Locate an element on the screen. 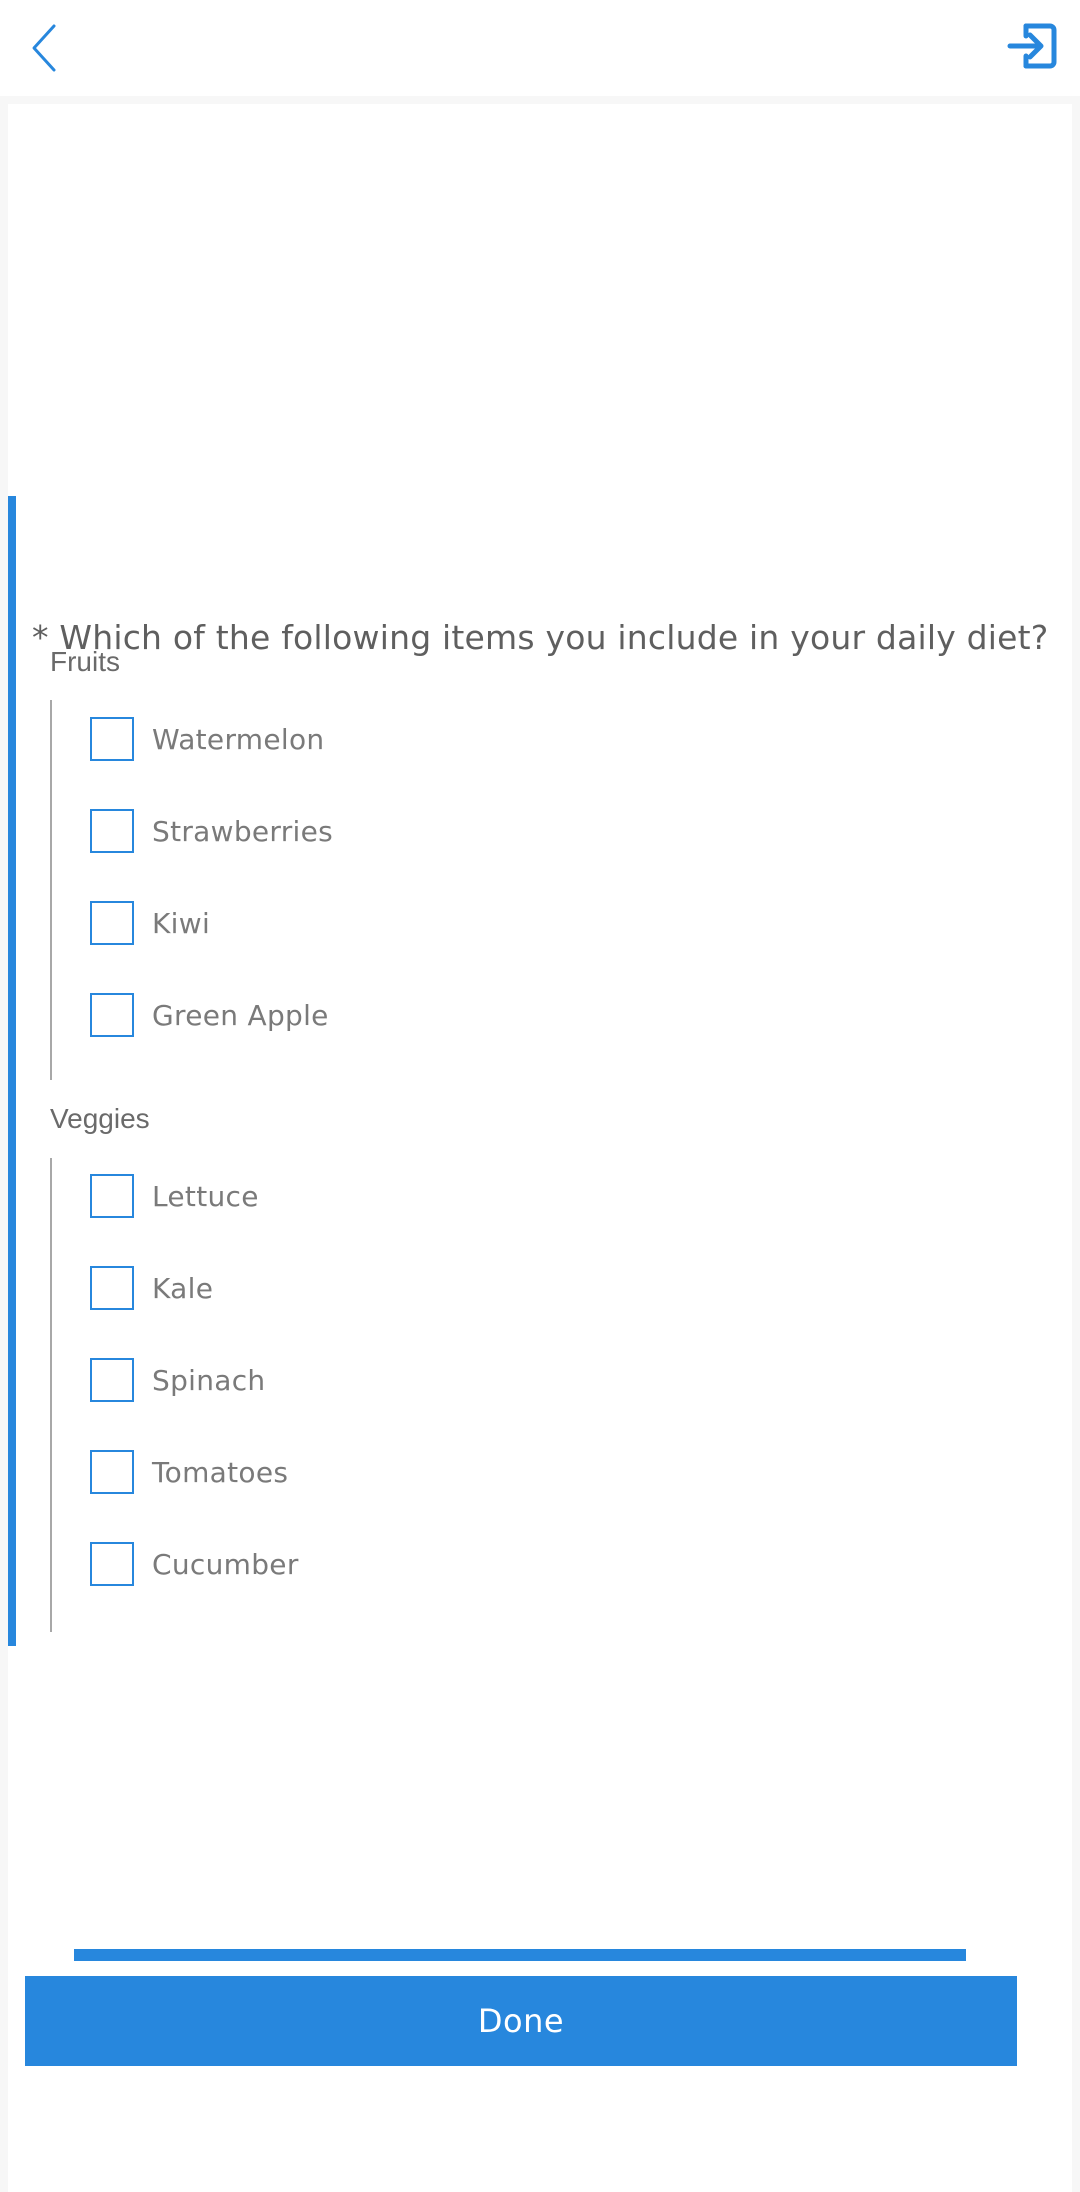 Image resolution: width=1080 pixels, height=2192 pixels. progress-fill is located at coordinates (520, 1955).